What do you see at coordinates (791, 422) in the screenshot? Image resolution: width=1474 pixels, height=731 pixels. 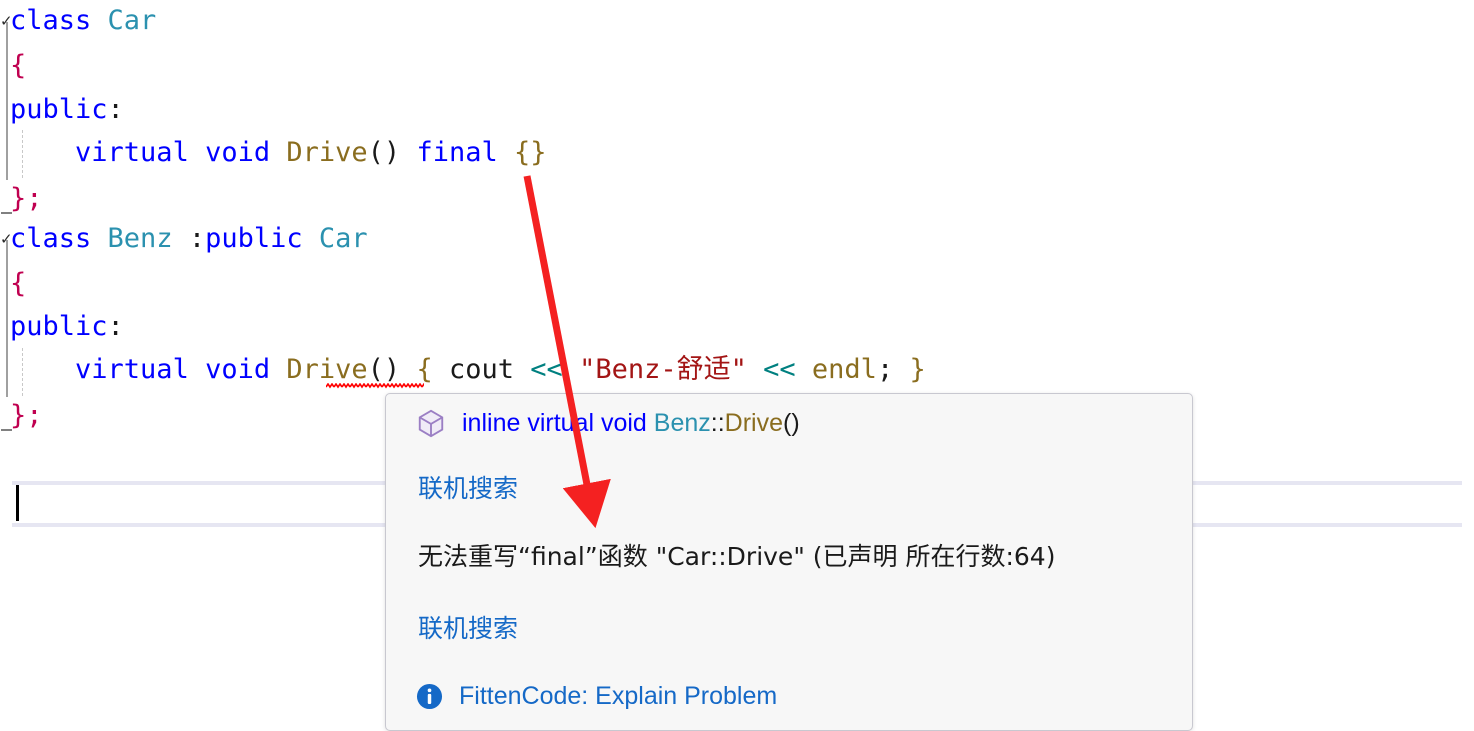 I see `signature-token: ()` at bounding box center [791, 422].